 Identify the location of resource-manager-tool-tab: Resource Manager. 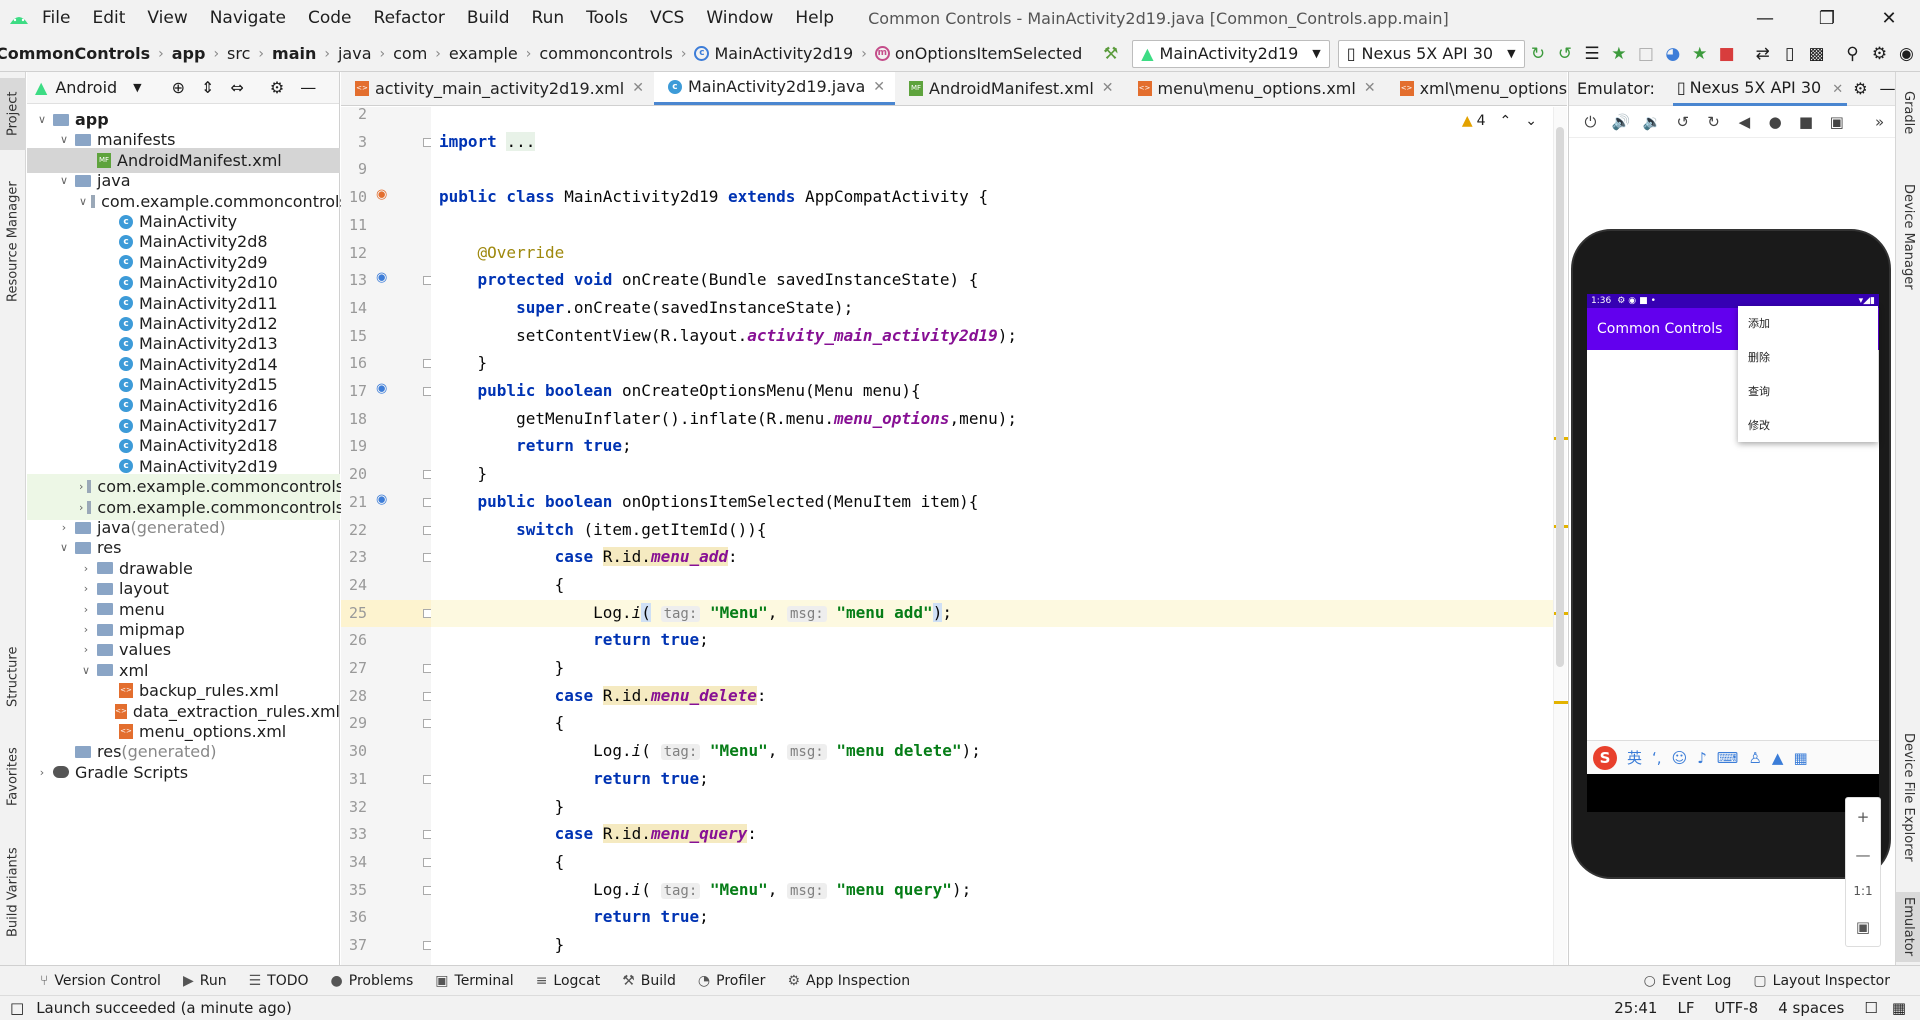
(13, 242).